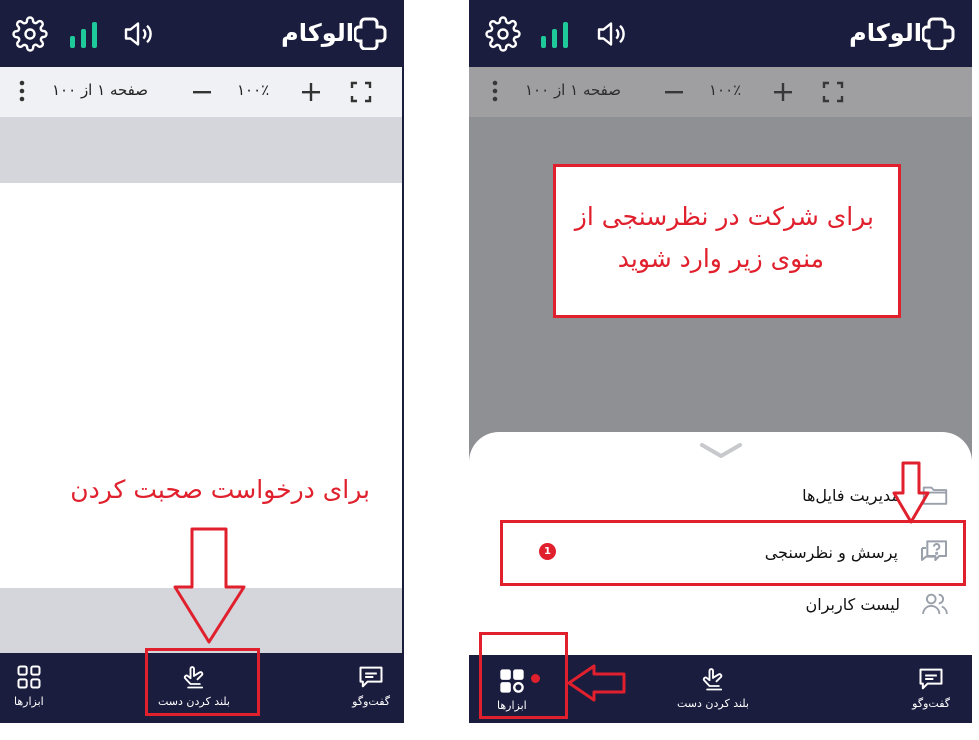 This screenshot has width=979, height=740. I want to click on annotation-text: برای درخواست صحبت کردن, so click(220, 489).